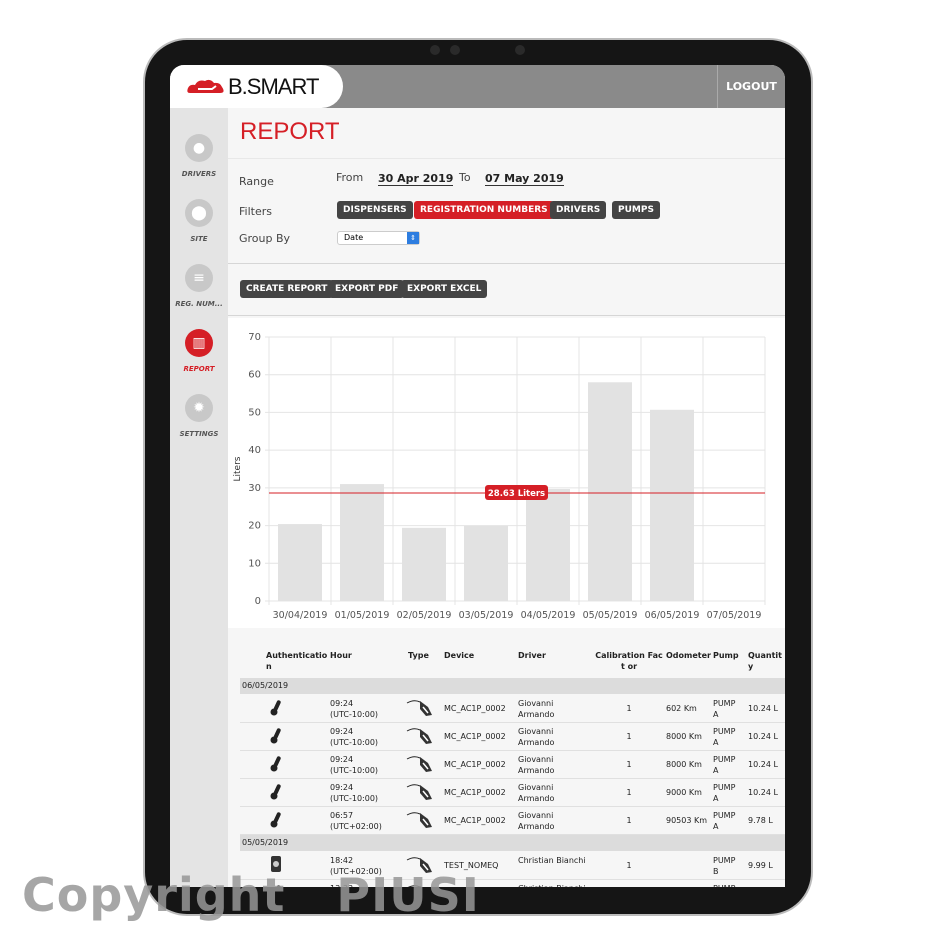 This screenshot has width=950, height=950. What do you see at coordinates (766, 661) in the screenshot?
I see `column-header: Quantit y` at bounding box center [766, 661].